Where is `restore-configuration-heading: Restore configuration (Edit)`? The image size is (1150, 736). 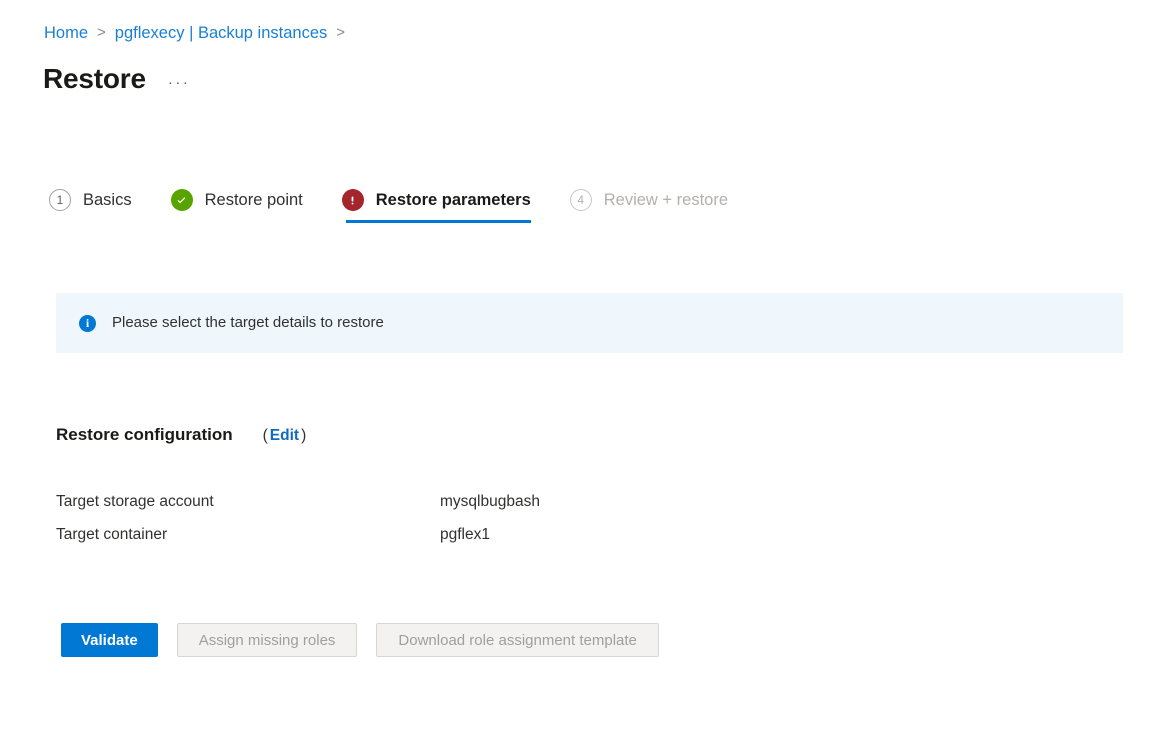 restore-configuration-heading: Restore configuration (Edit) is located at coordinates (181, 435).